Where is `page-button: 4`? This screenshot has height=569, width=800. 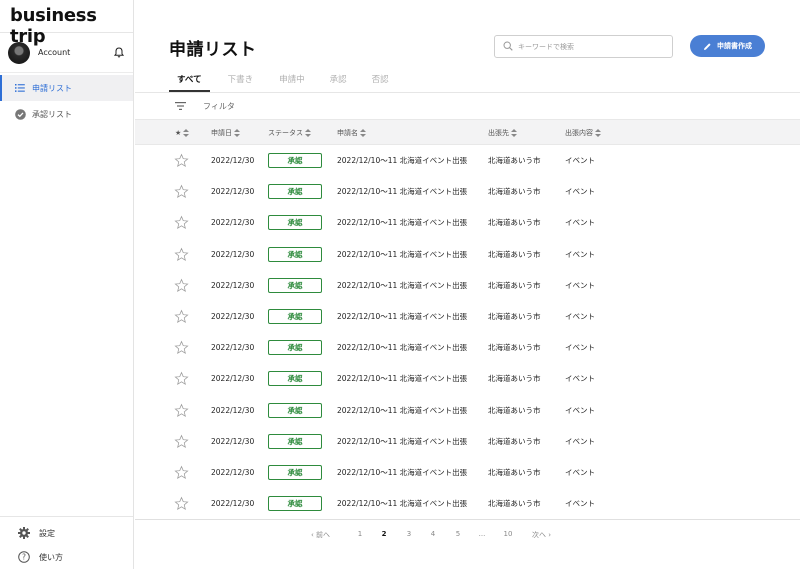 page-button: 4 is located at coordinates (433, 534).